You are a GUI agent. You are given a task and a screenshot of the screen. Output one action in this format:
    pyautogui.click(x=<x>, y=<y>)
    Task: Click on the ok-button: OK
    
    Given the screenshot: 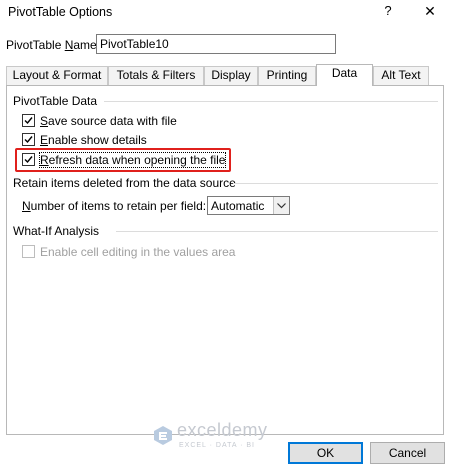 What is the action you would take?
    pyautogui.click(x=325, y=453)
    